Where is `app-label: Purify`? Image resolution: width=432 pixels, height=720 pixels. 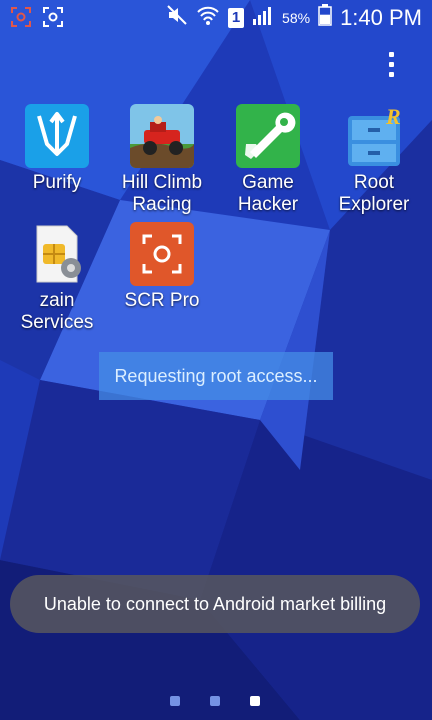
app-label: Purify is located at coordinates (57, 182).